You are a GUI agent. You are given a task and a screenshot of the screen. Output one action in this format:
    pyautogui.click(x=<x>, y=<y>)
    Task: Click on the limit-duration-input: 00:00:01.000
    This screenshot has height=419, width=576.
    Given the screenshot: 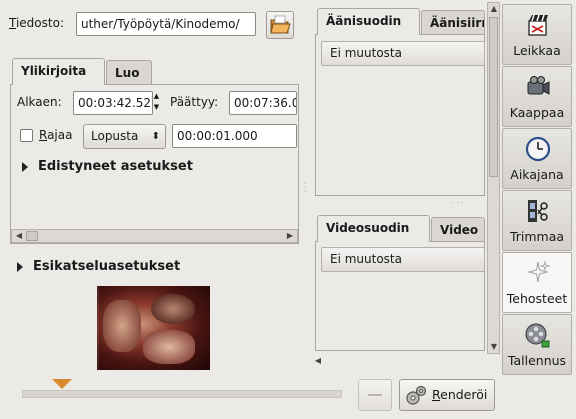 What is the action you would take?
    pyautogui.click(x=234, y=136)
    